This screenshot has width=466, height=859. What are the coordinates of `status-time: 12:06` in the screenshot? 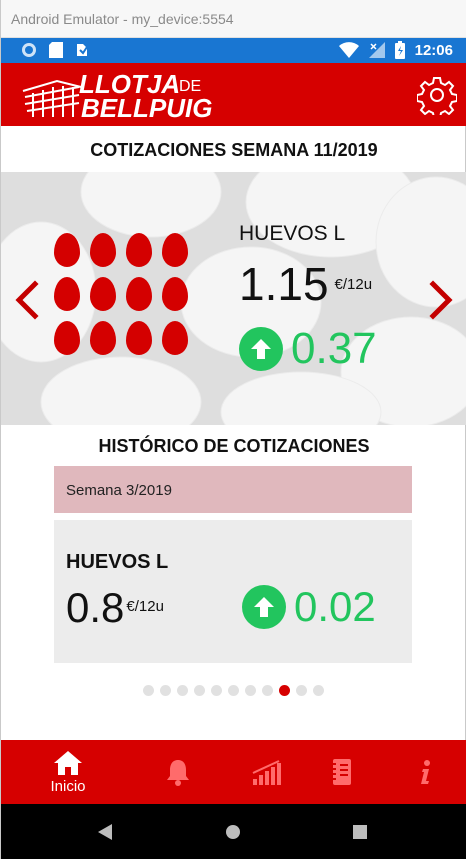 It's located at (433, 50).